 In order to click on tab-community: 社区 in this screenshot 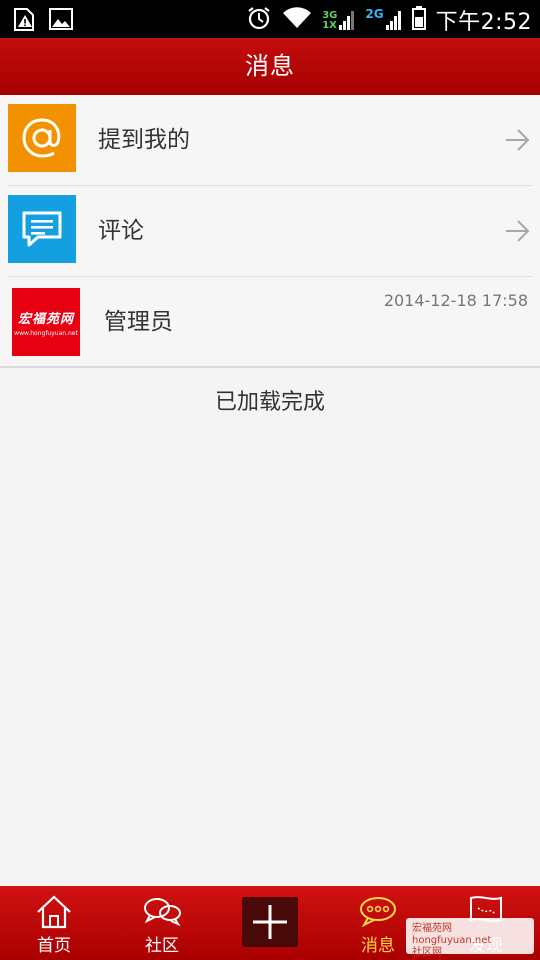, I will do `click(162, 923)`.